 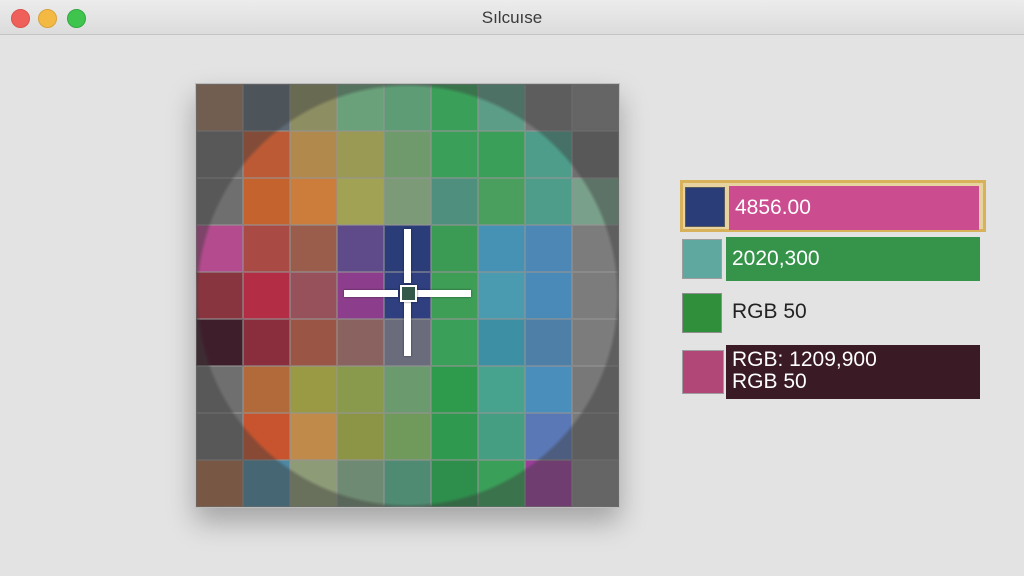 What do you see at coordinates (769, 381) in the screenshot?
I see `color-value-line-2: RGB 50` at bounding box center [769, 381].